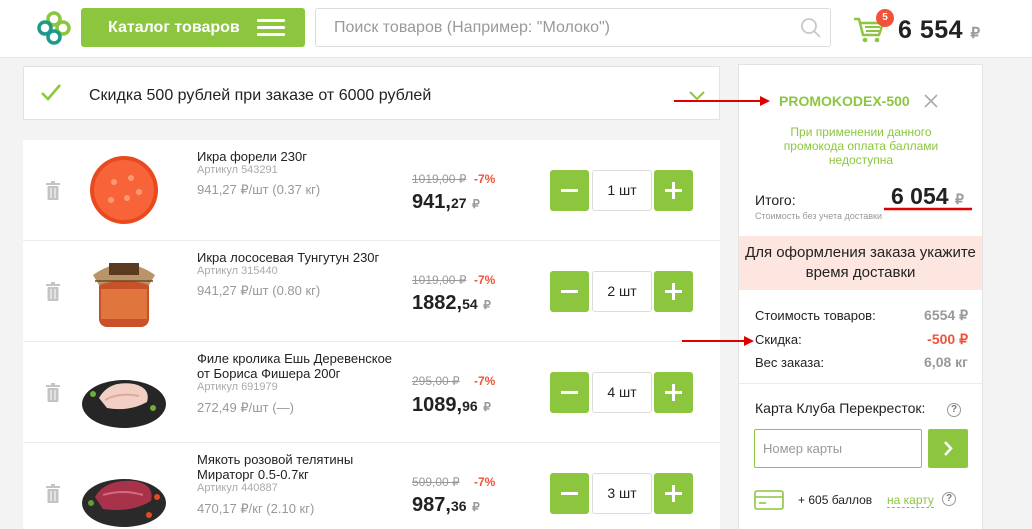  I want to click on promo-code: PROMOKODEX-500, so click(844, 101).